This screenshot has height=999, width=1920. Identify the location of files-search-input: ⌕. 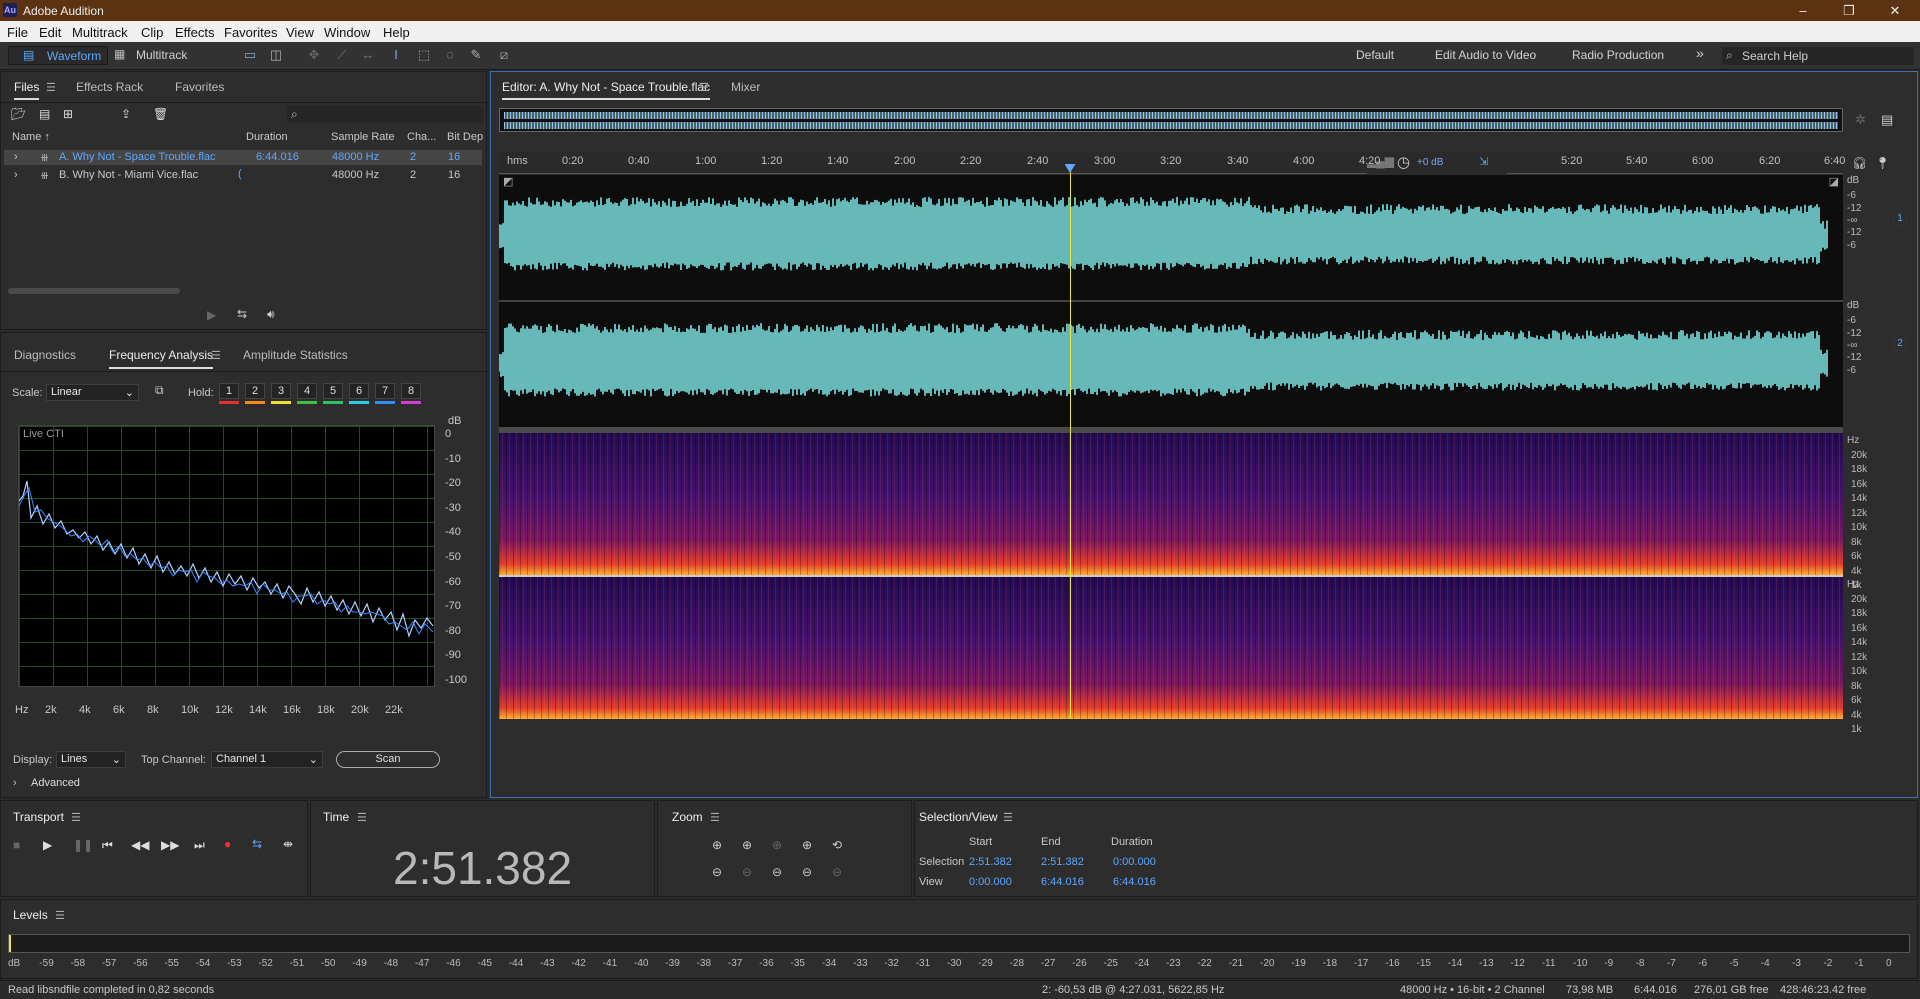
(385, 114).